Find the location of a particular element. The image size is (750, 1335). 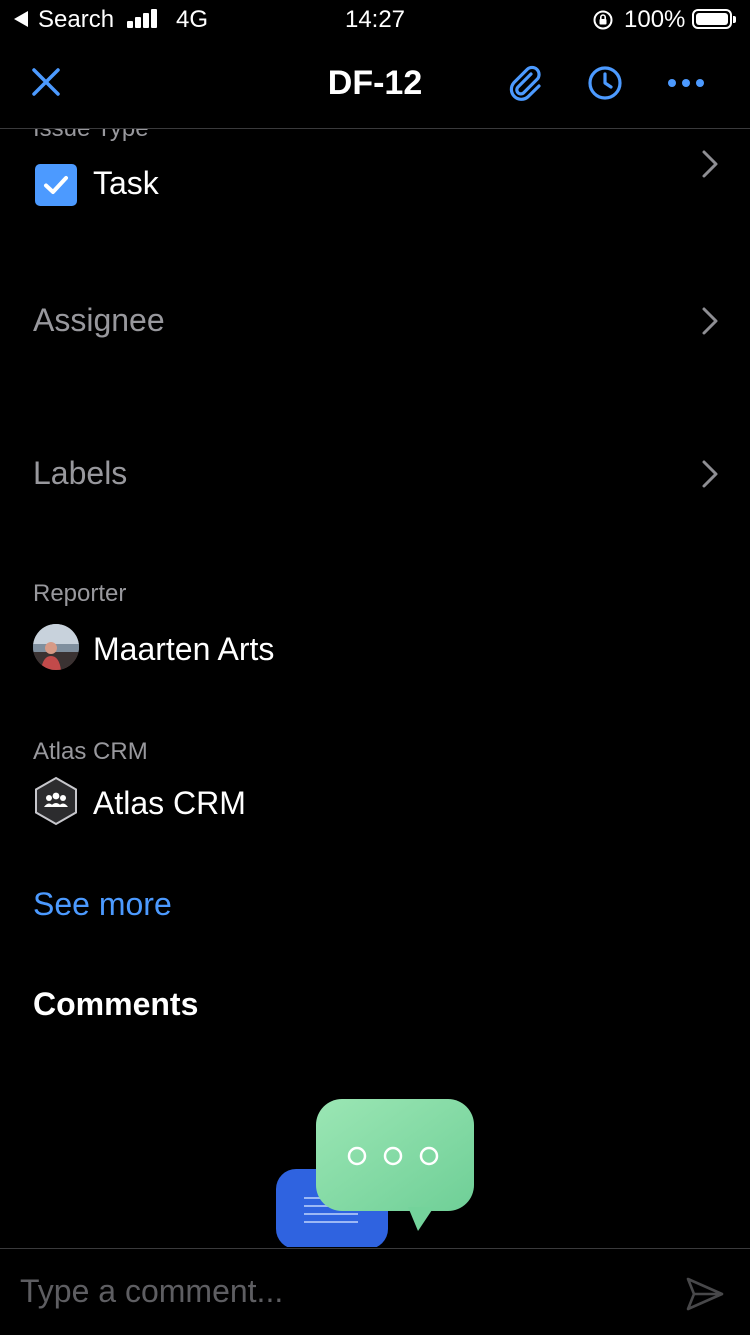

project-hexagon-icon is located at coordinates (56, 801).